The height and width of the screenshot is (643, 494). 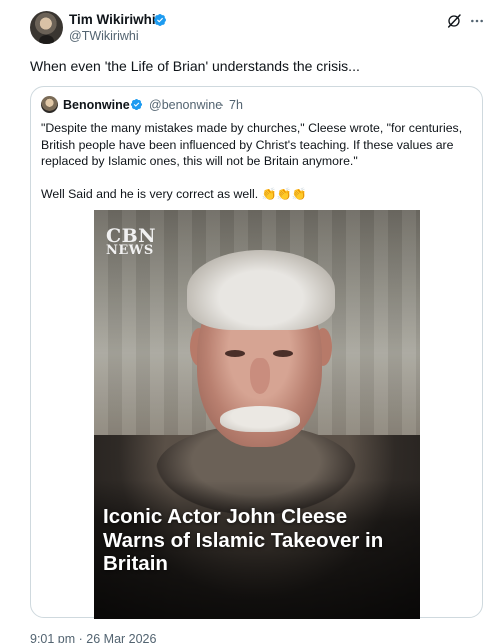 I want to click on quoted-time: 7h, so click(x=236, y=105).